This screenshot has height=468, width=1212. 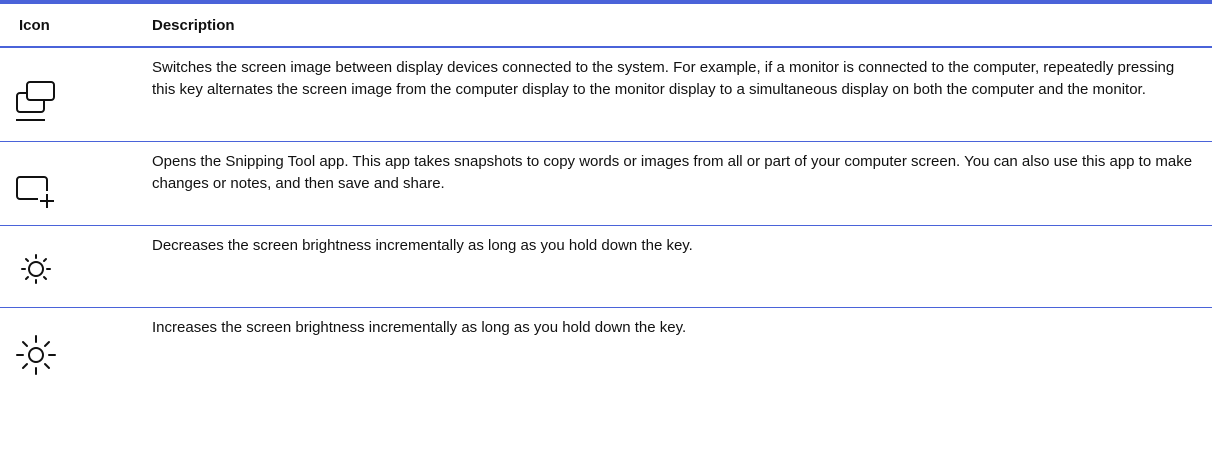 I want to click on switch-display-icon, so click(x=35, y=100).